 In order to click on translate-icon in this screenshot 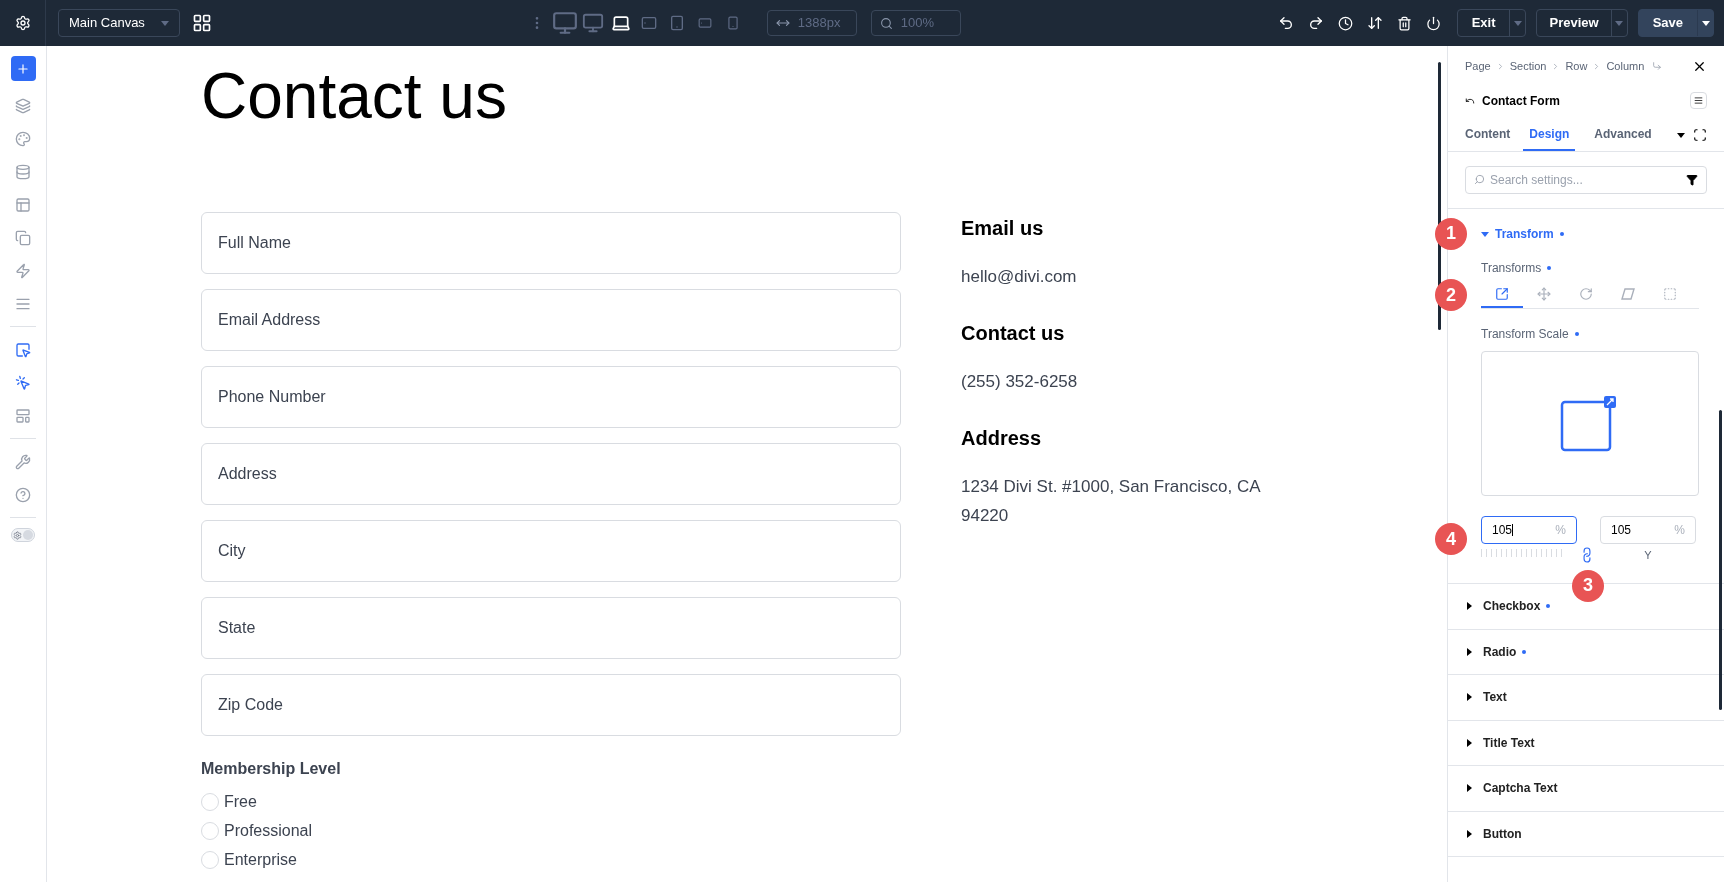, I will do `click(1544, 294)`.